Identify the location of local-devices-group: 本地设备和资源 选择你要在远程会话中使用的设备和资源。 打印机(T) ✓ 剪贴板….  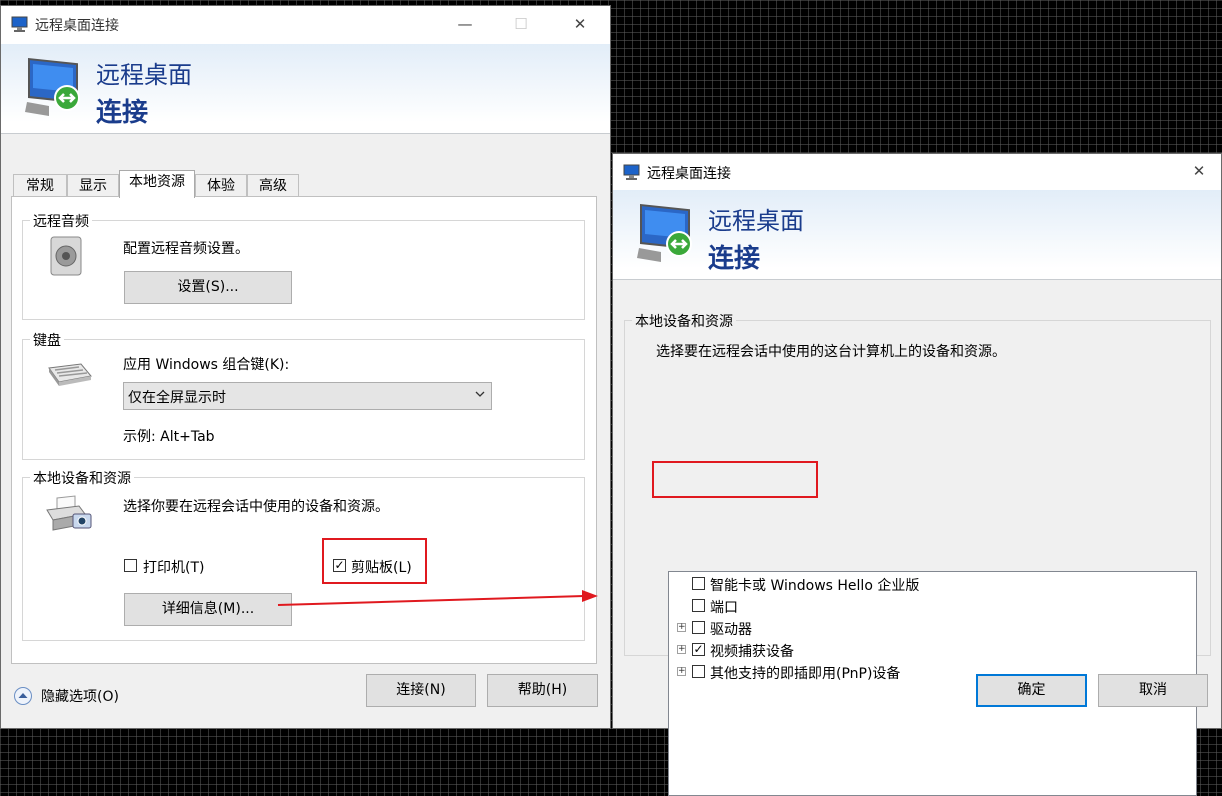
(303, 554).